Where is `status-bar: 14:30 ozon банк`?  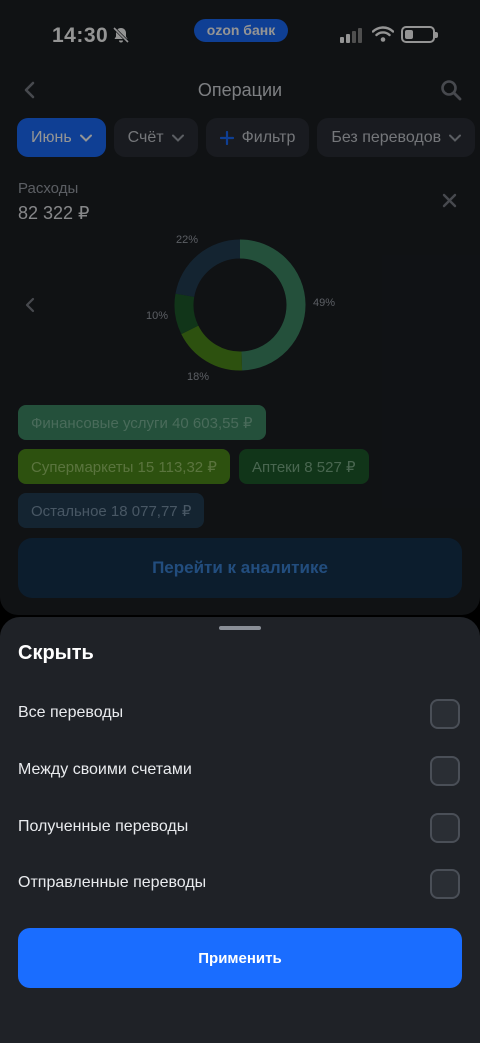 status-bar: 14:30 ozon банк is located at coordinates (240, 35).